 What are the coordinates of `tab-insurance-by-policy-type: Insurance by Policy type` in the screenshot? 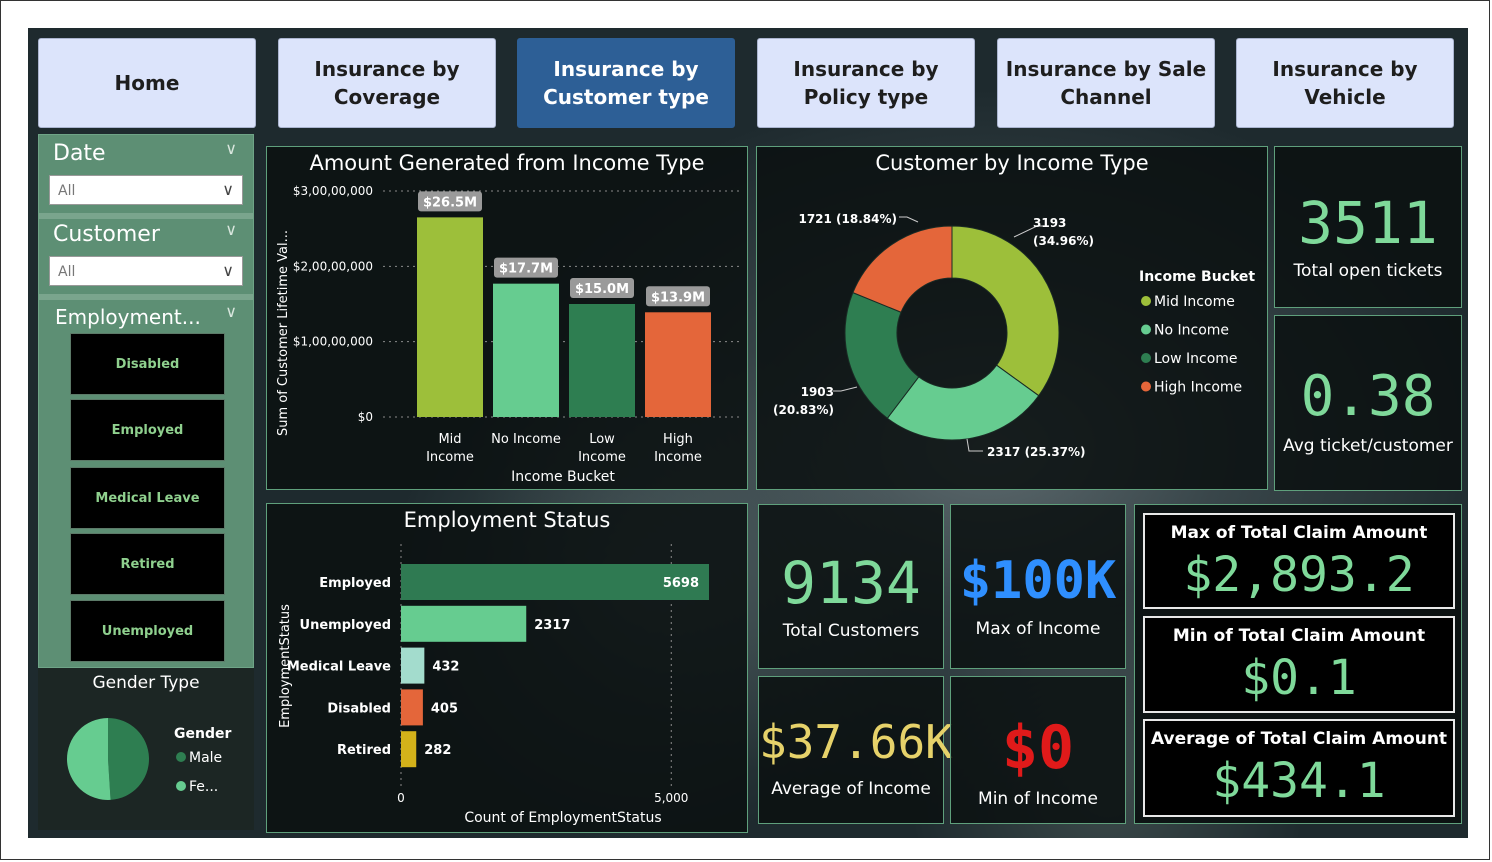 It's located at (866, 83).